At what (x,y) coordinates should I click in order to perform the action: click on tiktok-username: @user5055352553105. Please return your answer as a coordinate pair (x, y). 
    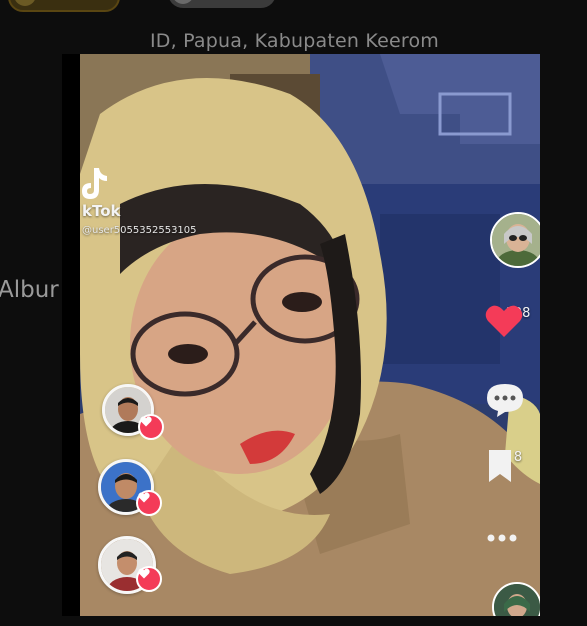
    Looking at the image, I should click on (139, 230).